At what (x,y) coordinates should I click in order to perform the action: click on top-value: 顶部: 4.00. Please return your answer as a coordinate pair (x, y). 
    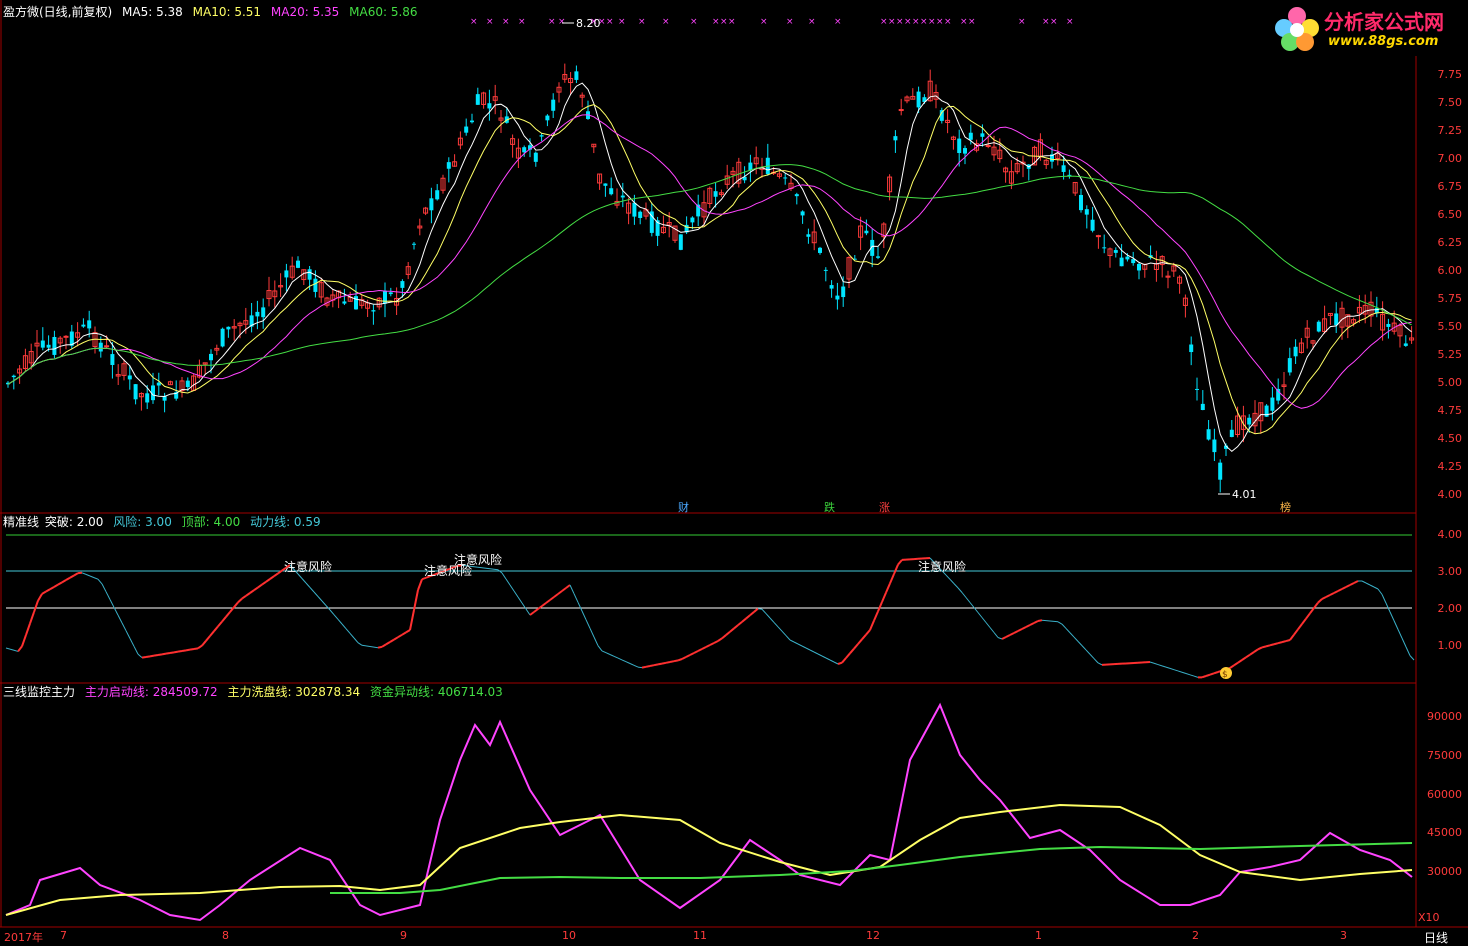
    Looking at the image, I should click on (211, 522).